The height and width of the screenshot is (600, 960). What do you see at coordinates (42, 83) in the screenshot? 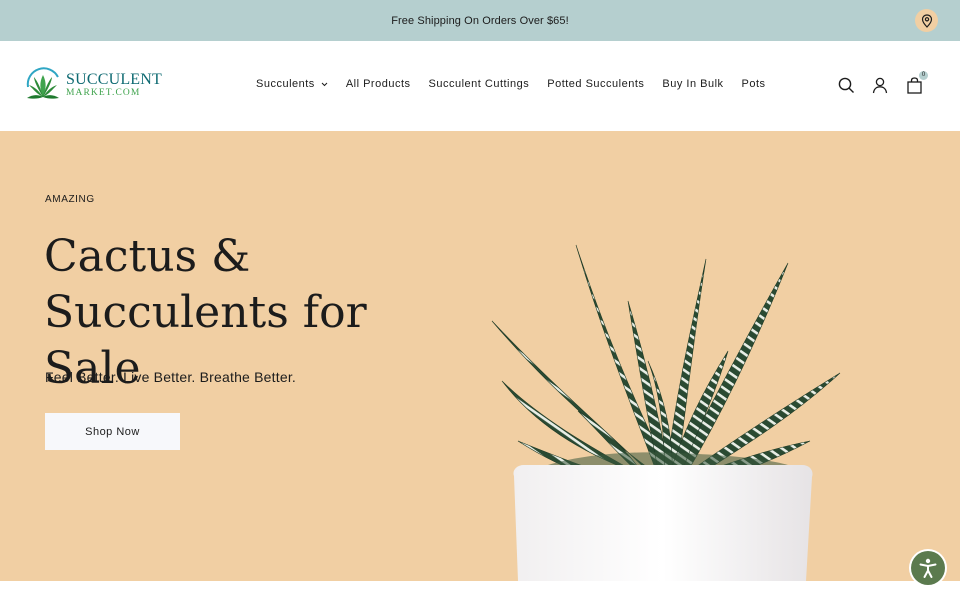
I see `succulent-logo-icon` at bounding box center [42, 83].